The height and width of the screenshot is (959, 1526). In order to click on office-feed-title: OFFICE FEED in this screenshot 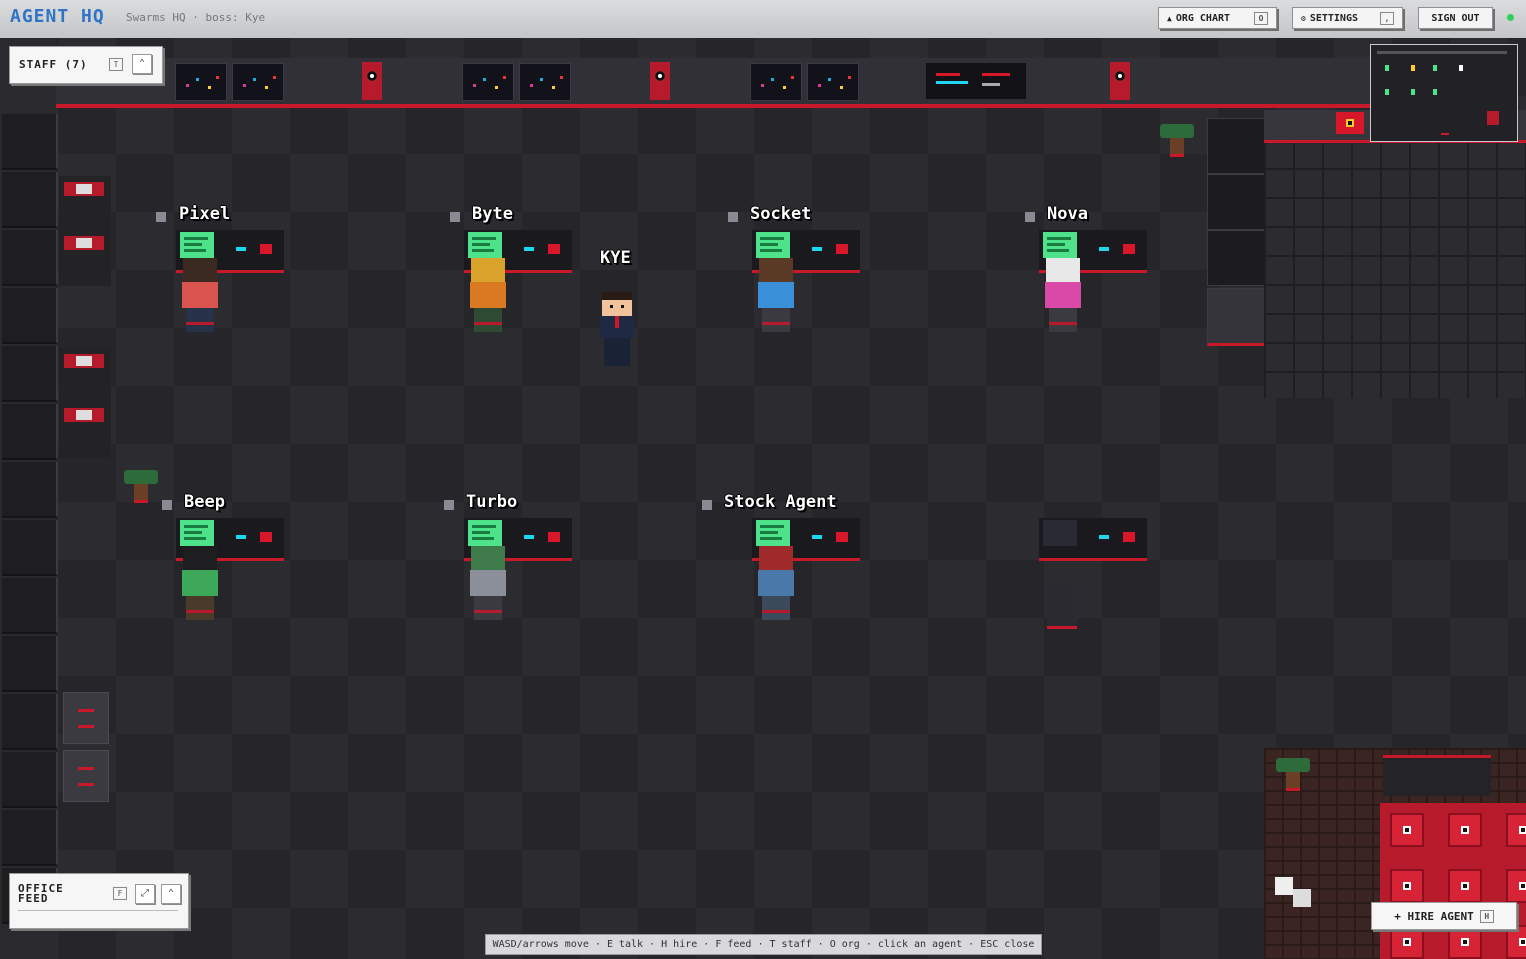, I will do `click(41, 893)`.